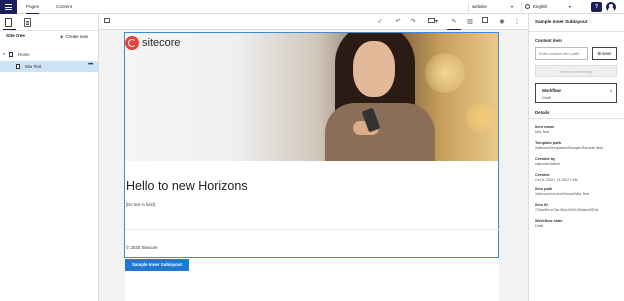 This screenshot has height=301, width=624. I want to click on create-new-label: Create new, so click(76, 36).